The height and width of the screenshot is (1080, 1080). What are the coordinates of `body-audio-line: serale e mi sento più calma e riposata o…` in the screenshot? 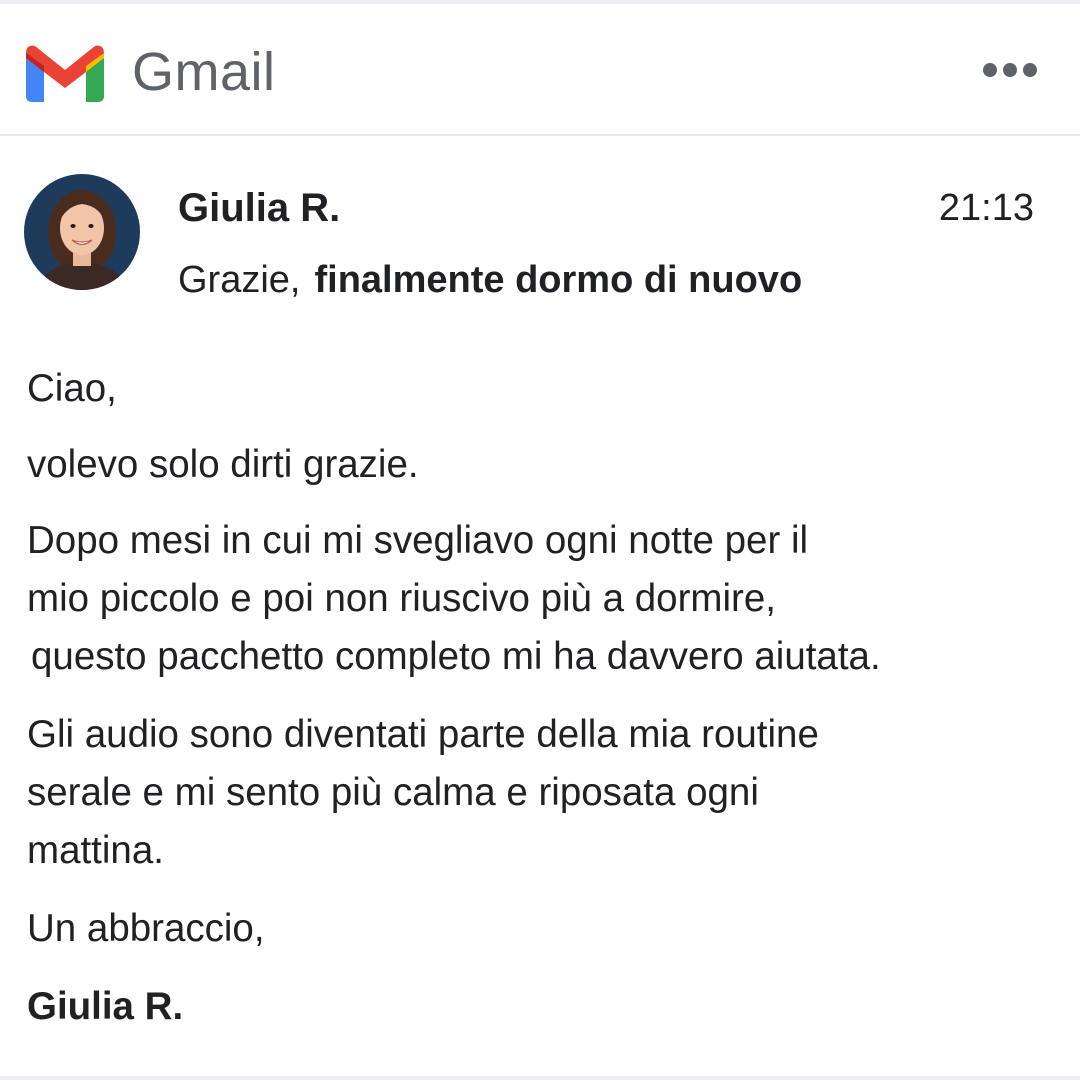 It's located at (393, 792).